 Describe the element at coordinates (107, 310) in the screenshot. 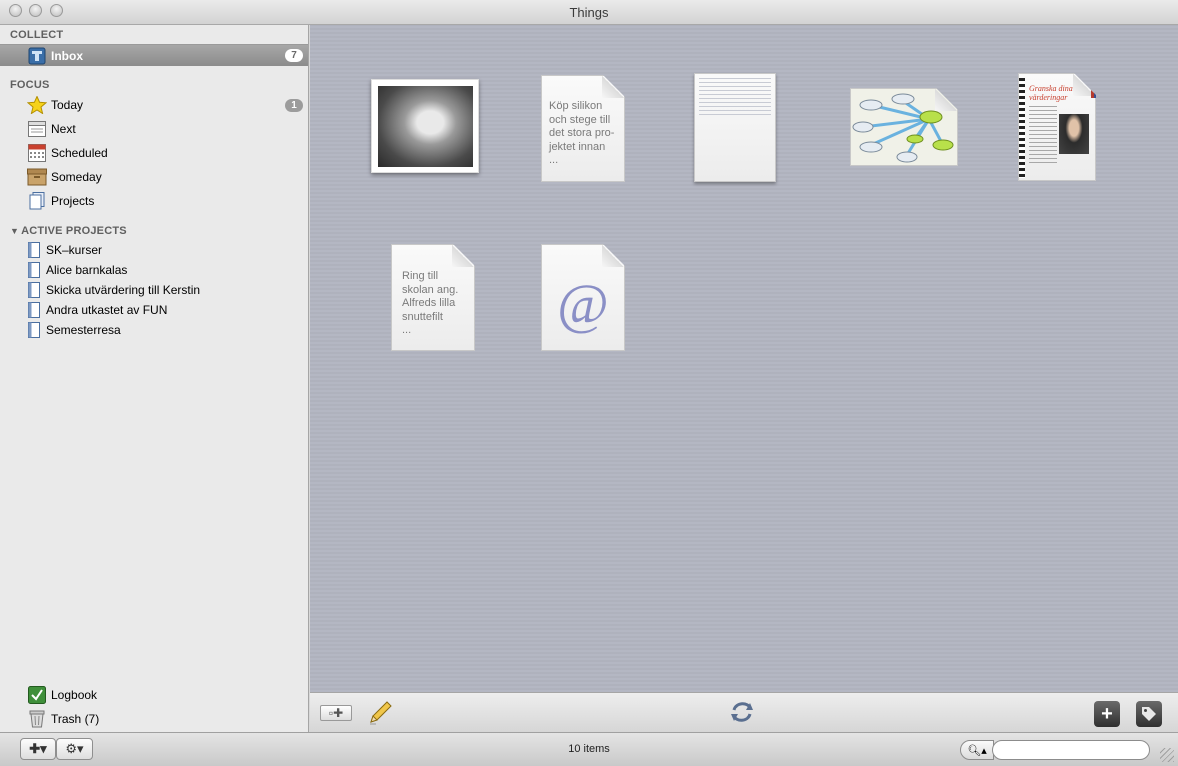

I see `project-label: Andra utkastet av FUN` at that location.